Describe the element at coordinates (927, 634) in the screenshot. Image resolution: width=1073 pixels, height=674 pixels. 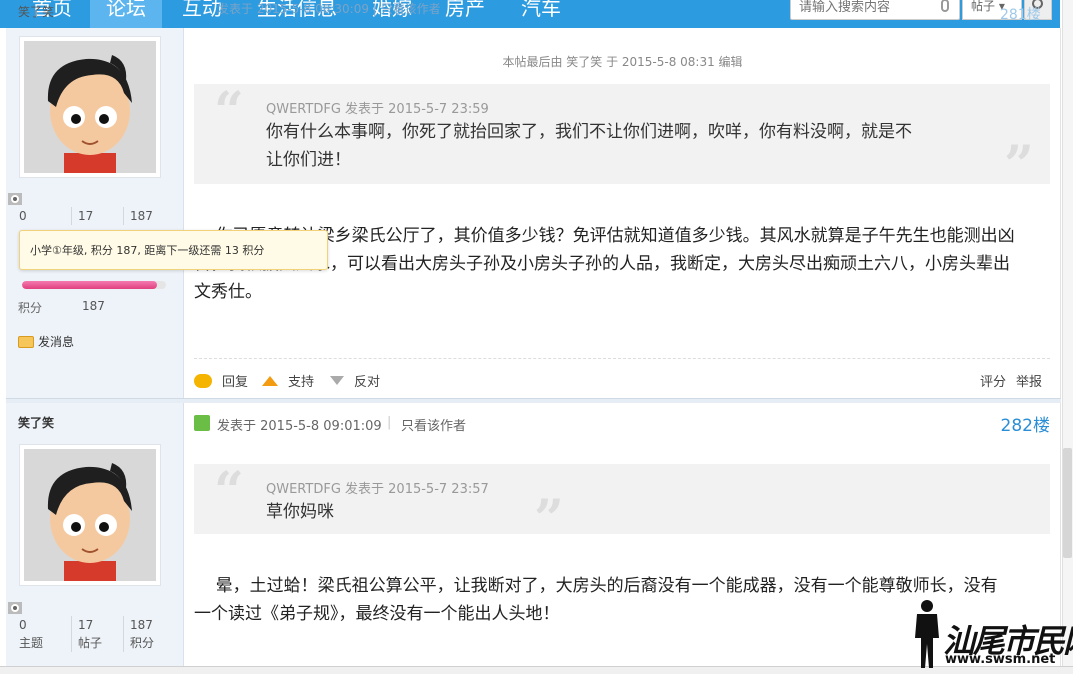
I see `person-silhouette-icon` at that location.